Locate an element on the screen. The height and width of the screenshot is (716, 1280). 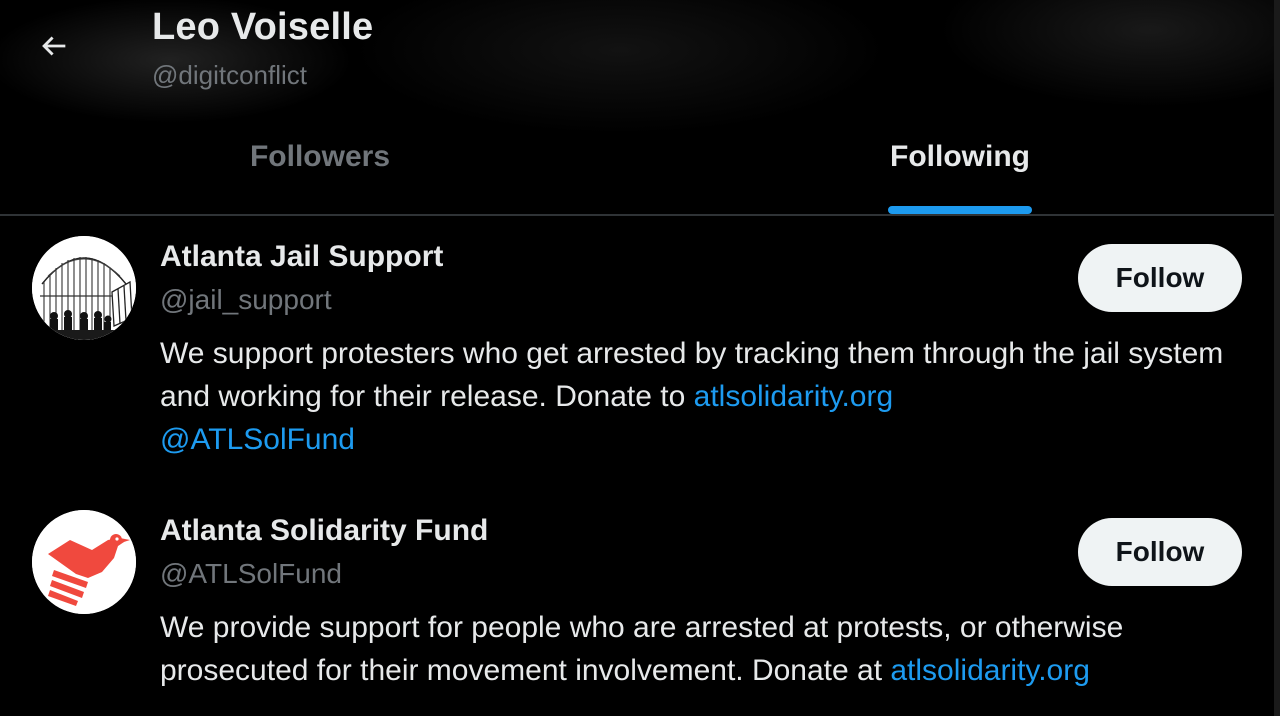
bio-mention-link: @ATLSolFund is located at coordinates (257, 439).